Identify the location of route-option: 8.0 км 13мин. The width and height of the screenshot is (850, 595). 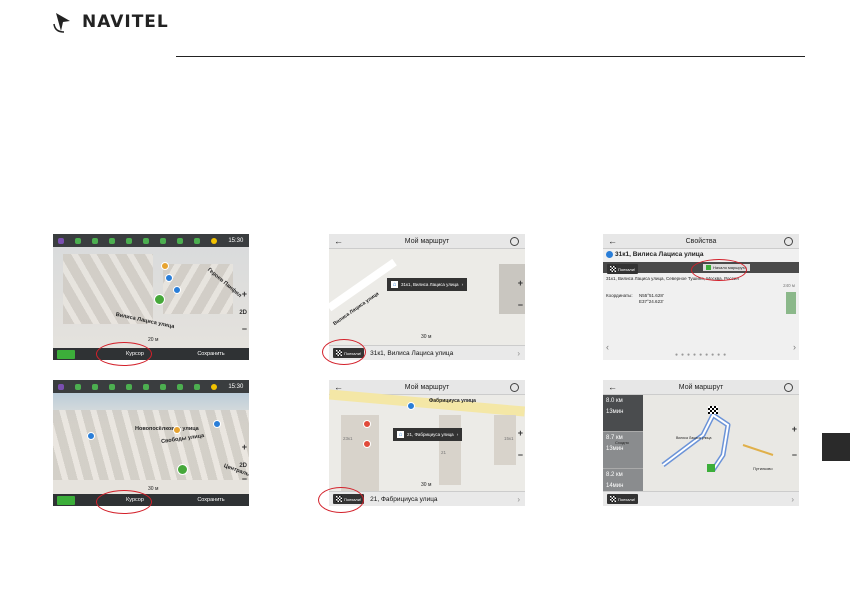
(623, 413).